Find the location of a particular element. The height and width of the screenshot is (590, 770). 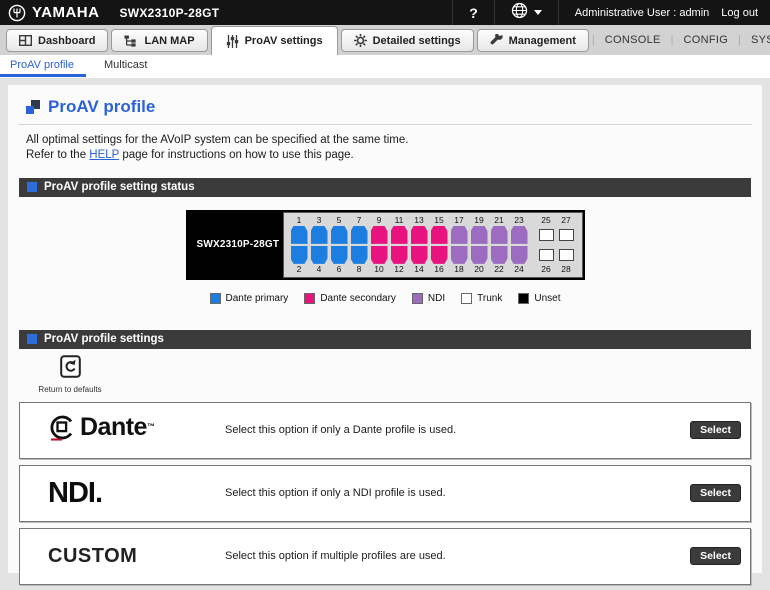

subtab-proav-profile: ProAV profile is located at coordinates (43, 66).